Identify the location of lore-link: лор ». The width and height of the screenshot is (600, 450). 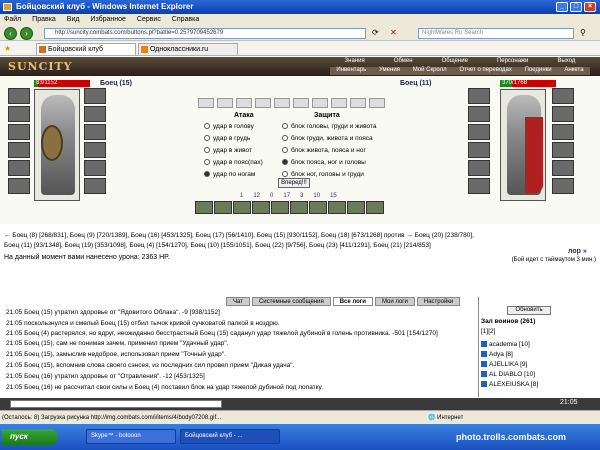
(577, 251).